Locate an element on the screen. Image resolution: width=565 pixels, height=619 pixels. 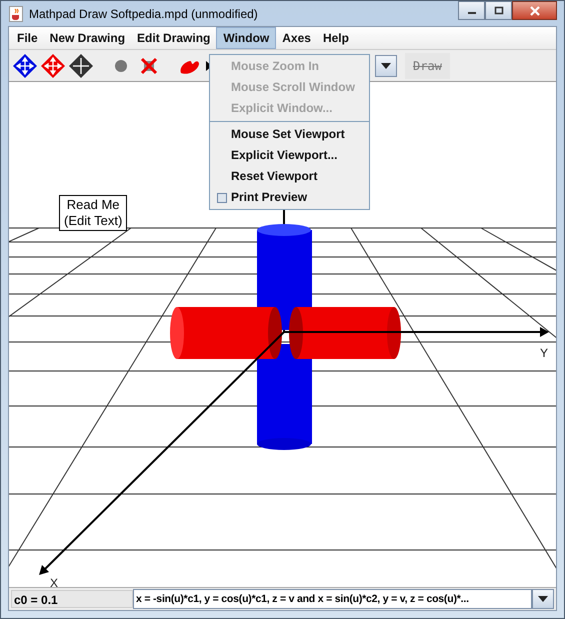
minimize-button is located at coordinates (471, 10).